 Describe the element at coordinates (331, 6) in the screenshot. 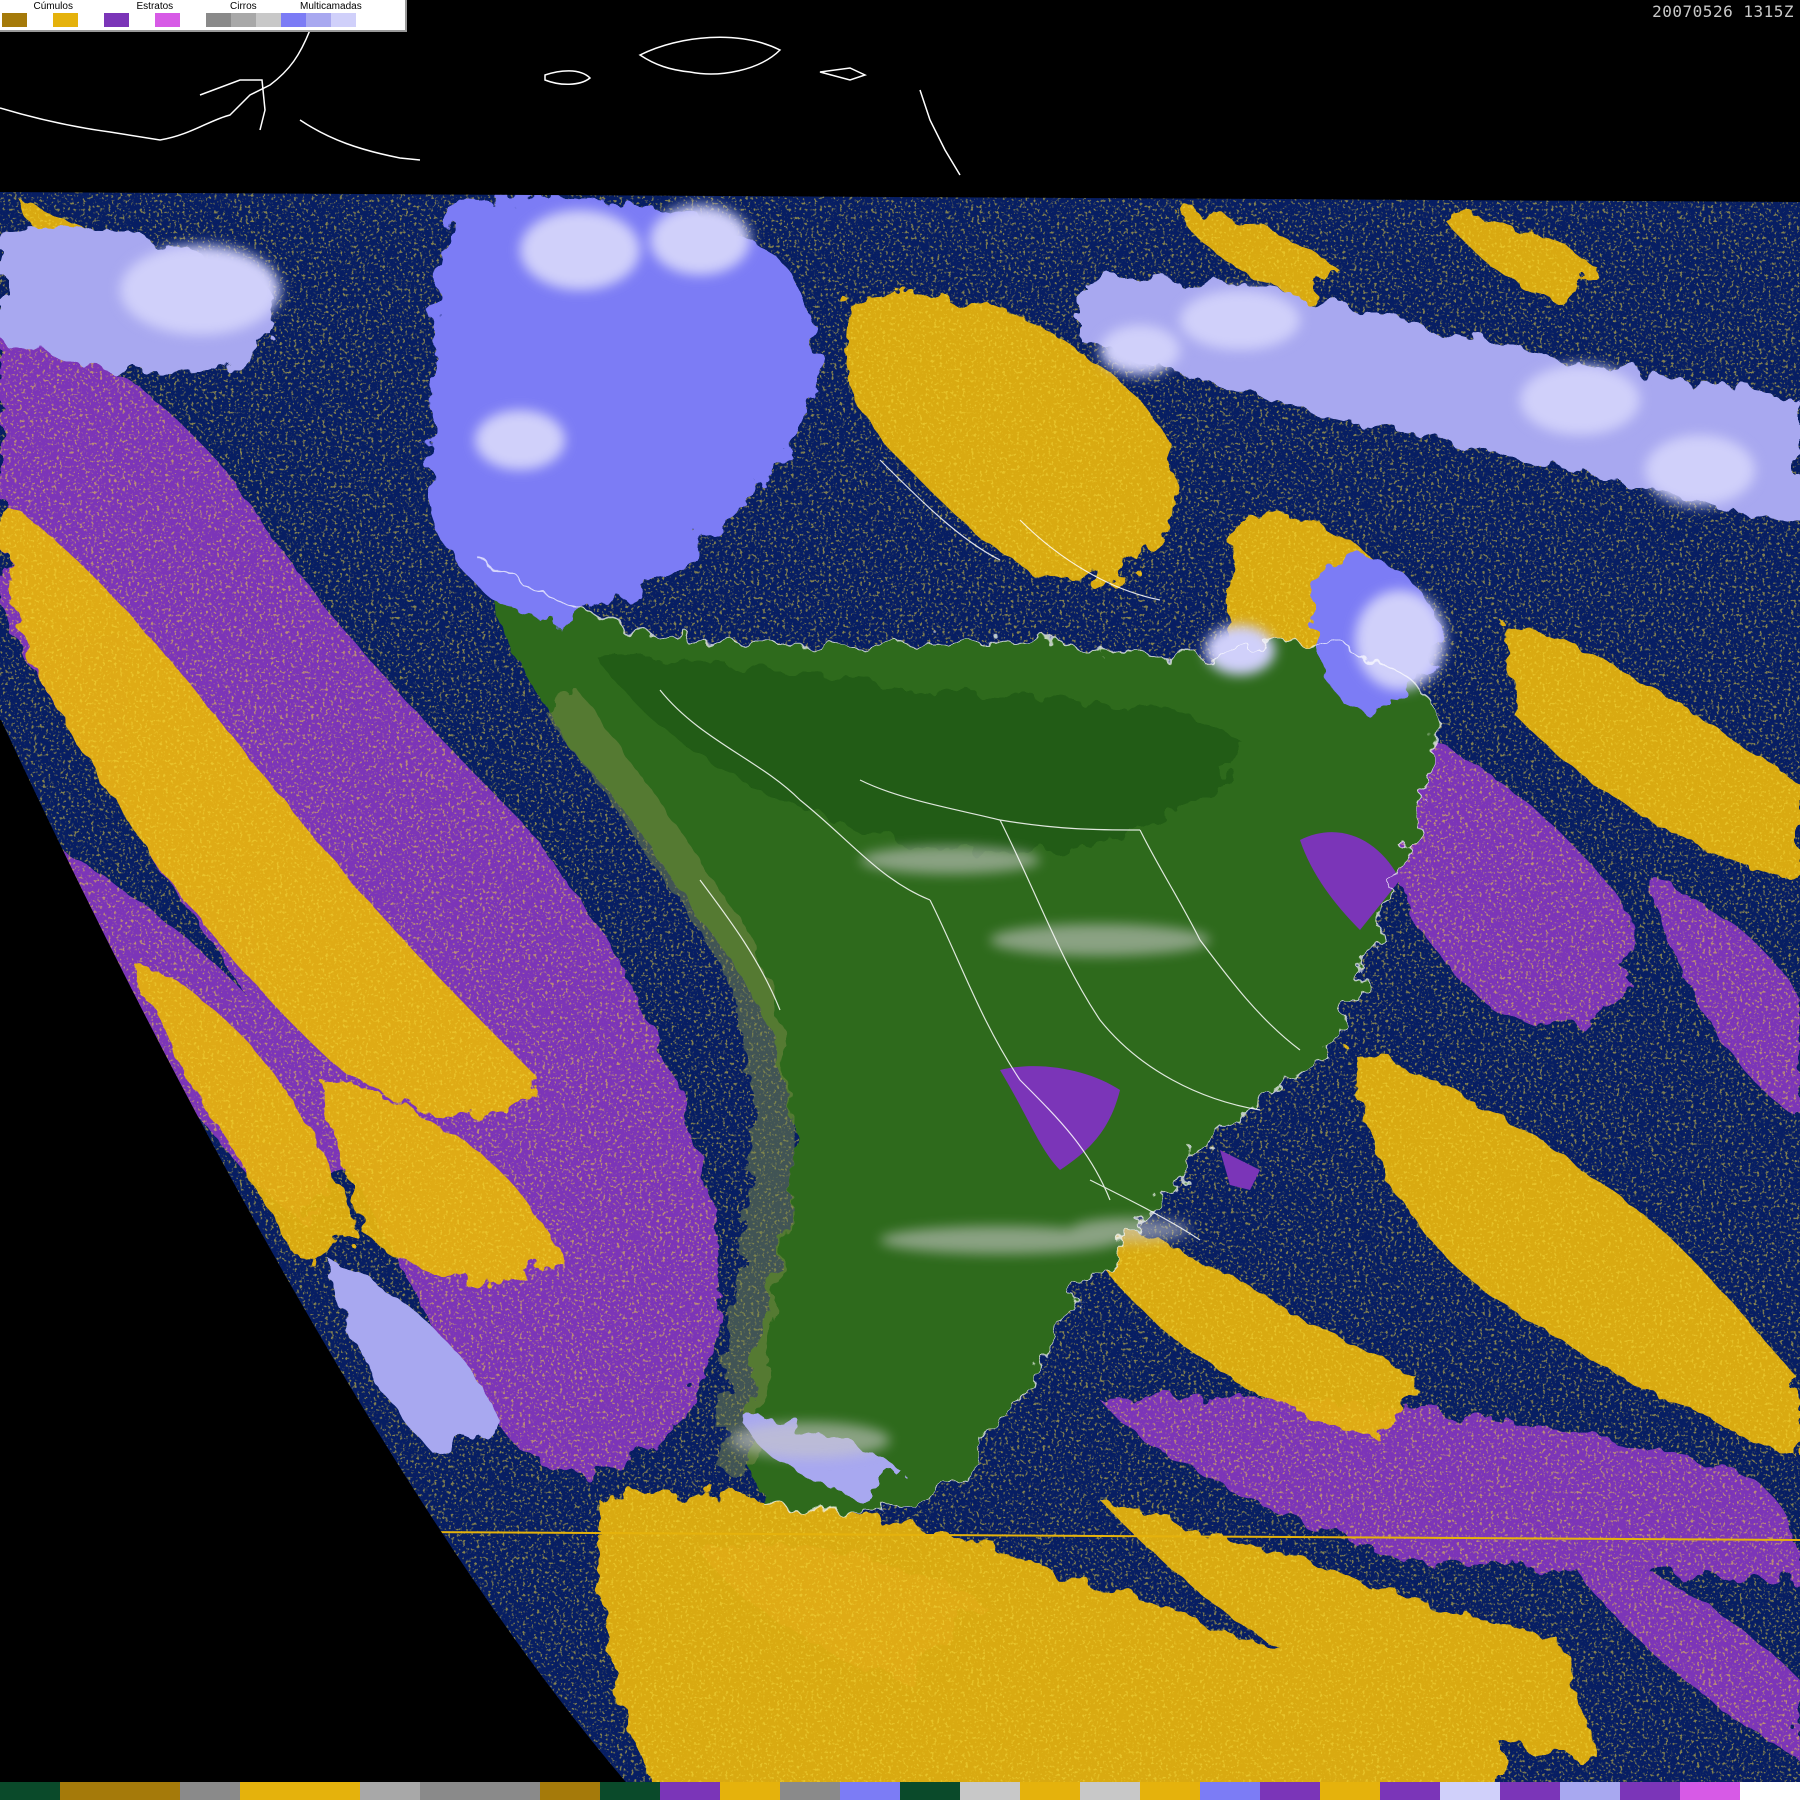

I see `legend-label: Multicamadas` at that location.